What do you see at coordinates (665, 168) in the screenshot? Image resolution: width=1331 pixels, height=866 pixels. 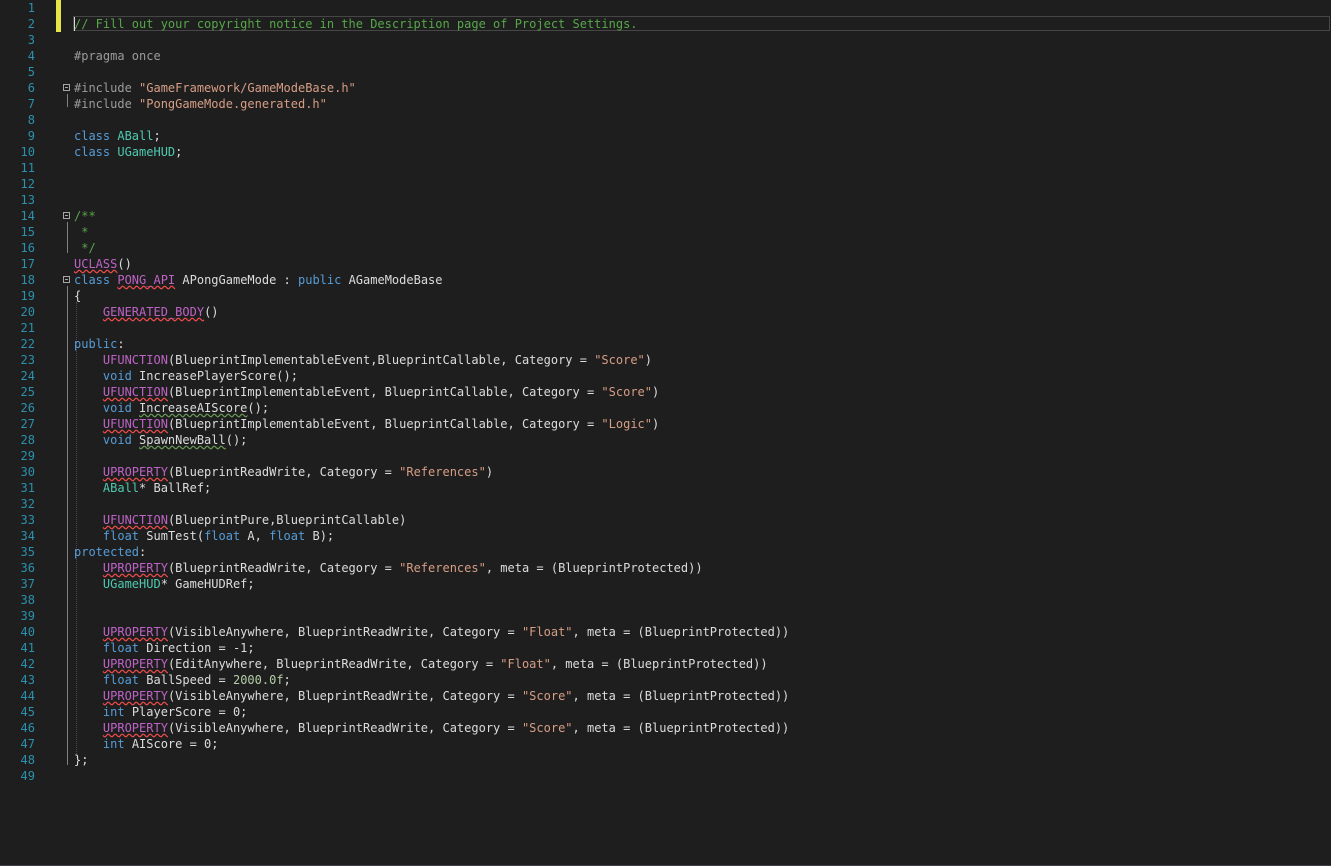 I see `code-line: 11` at bounding box center [665, 168].